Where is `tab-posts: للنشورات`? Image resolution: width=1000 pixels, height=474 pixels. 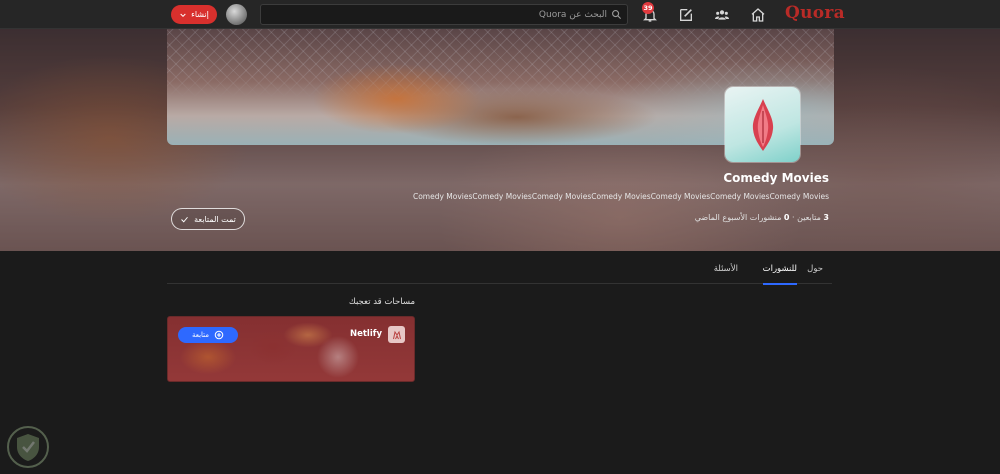
tab-posts: للنشورات is located at coordinates (779, 274).